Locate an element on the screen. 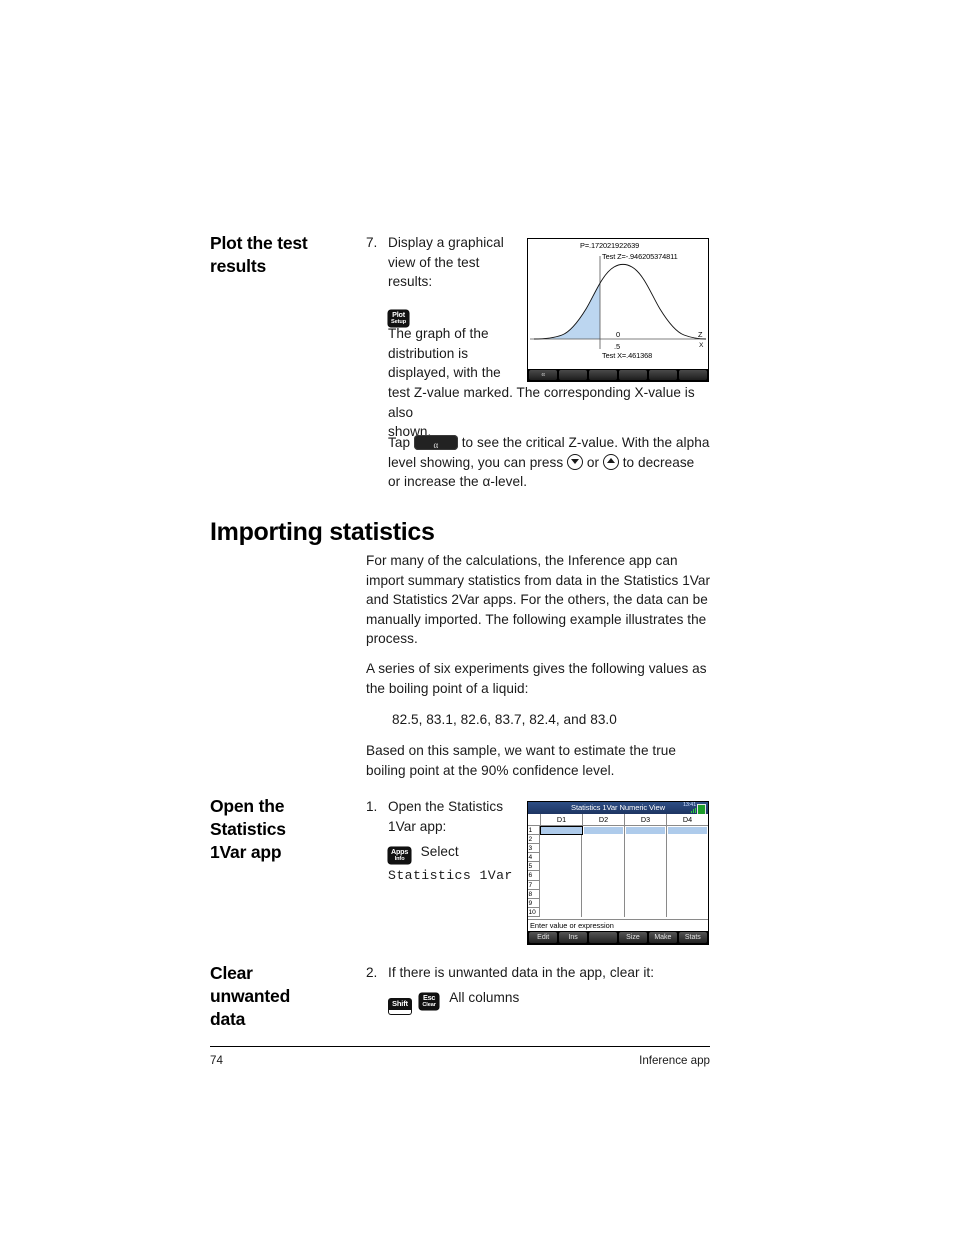  softkey-make: Make is located at coordinates (663, 937).